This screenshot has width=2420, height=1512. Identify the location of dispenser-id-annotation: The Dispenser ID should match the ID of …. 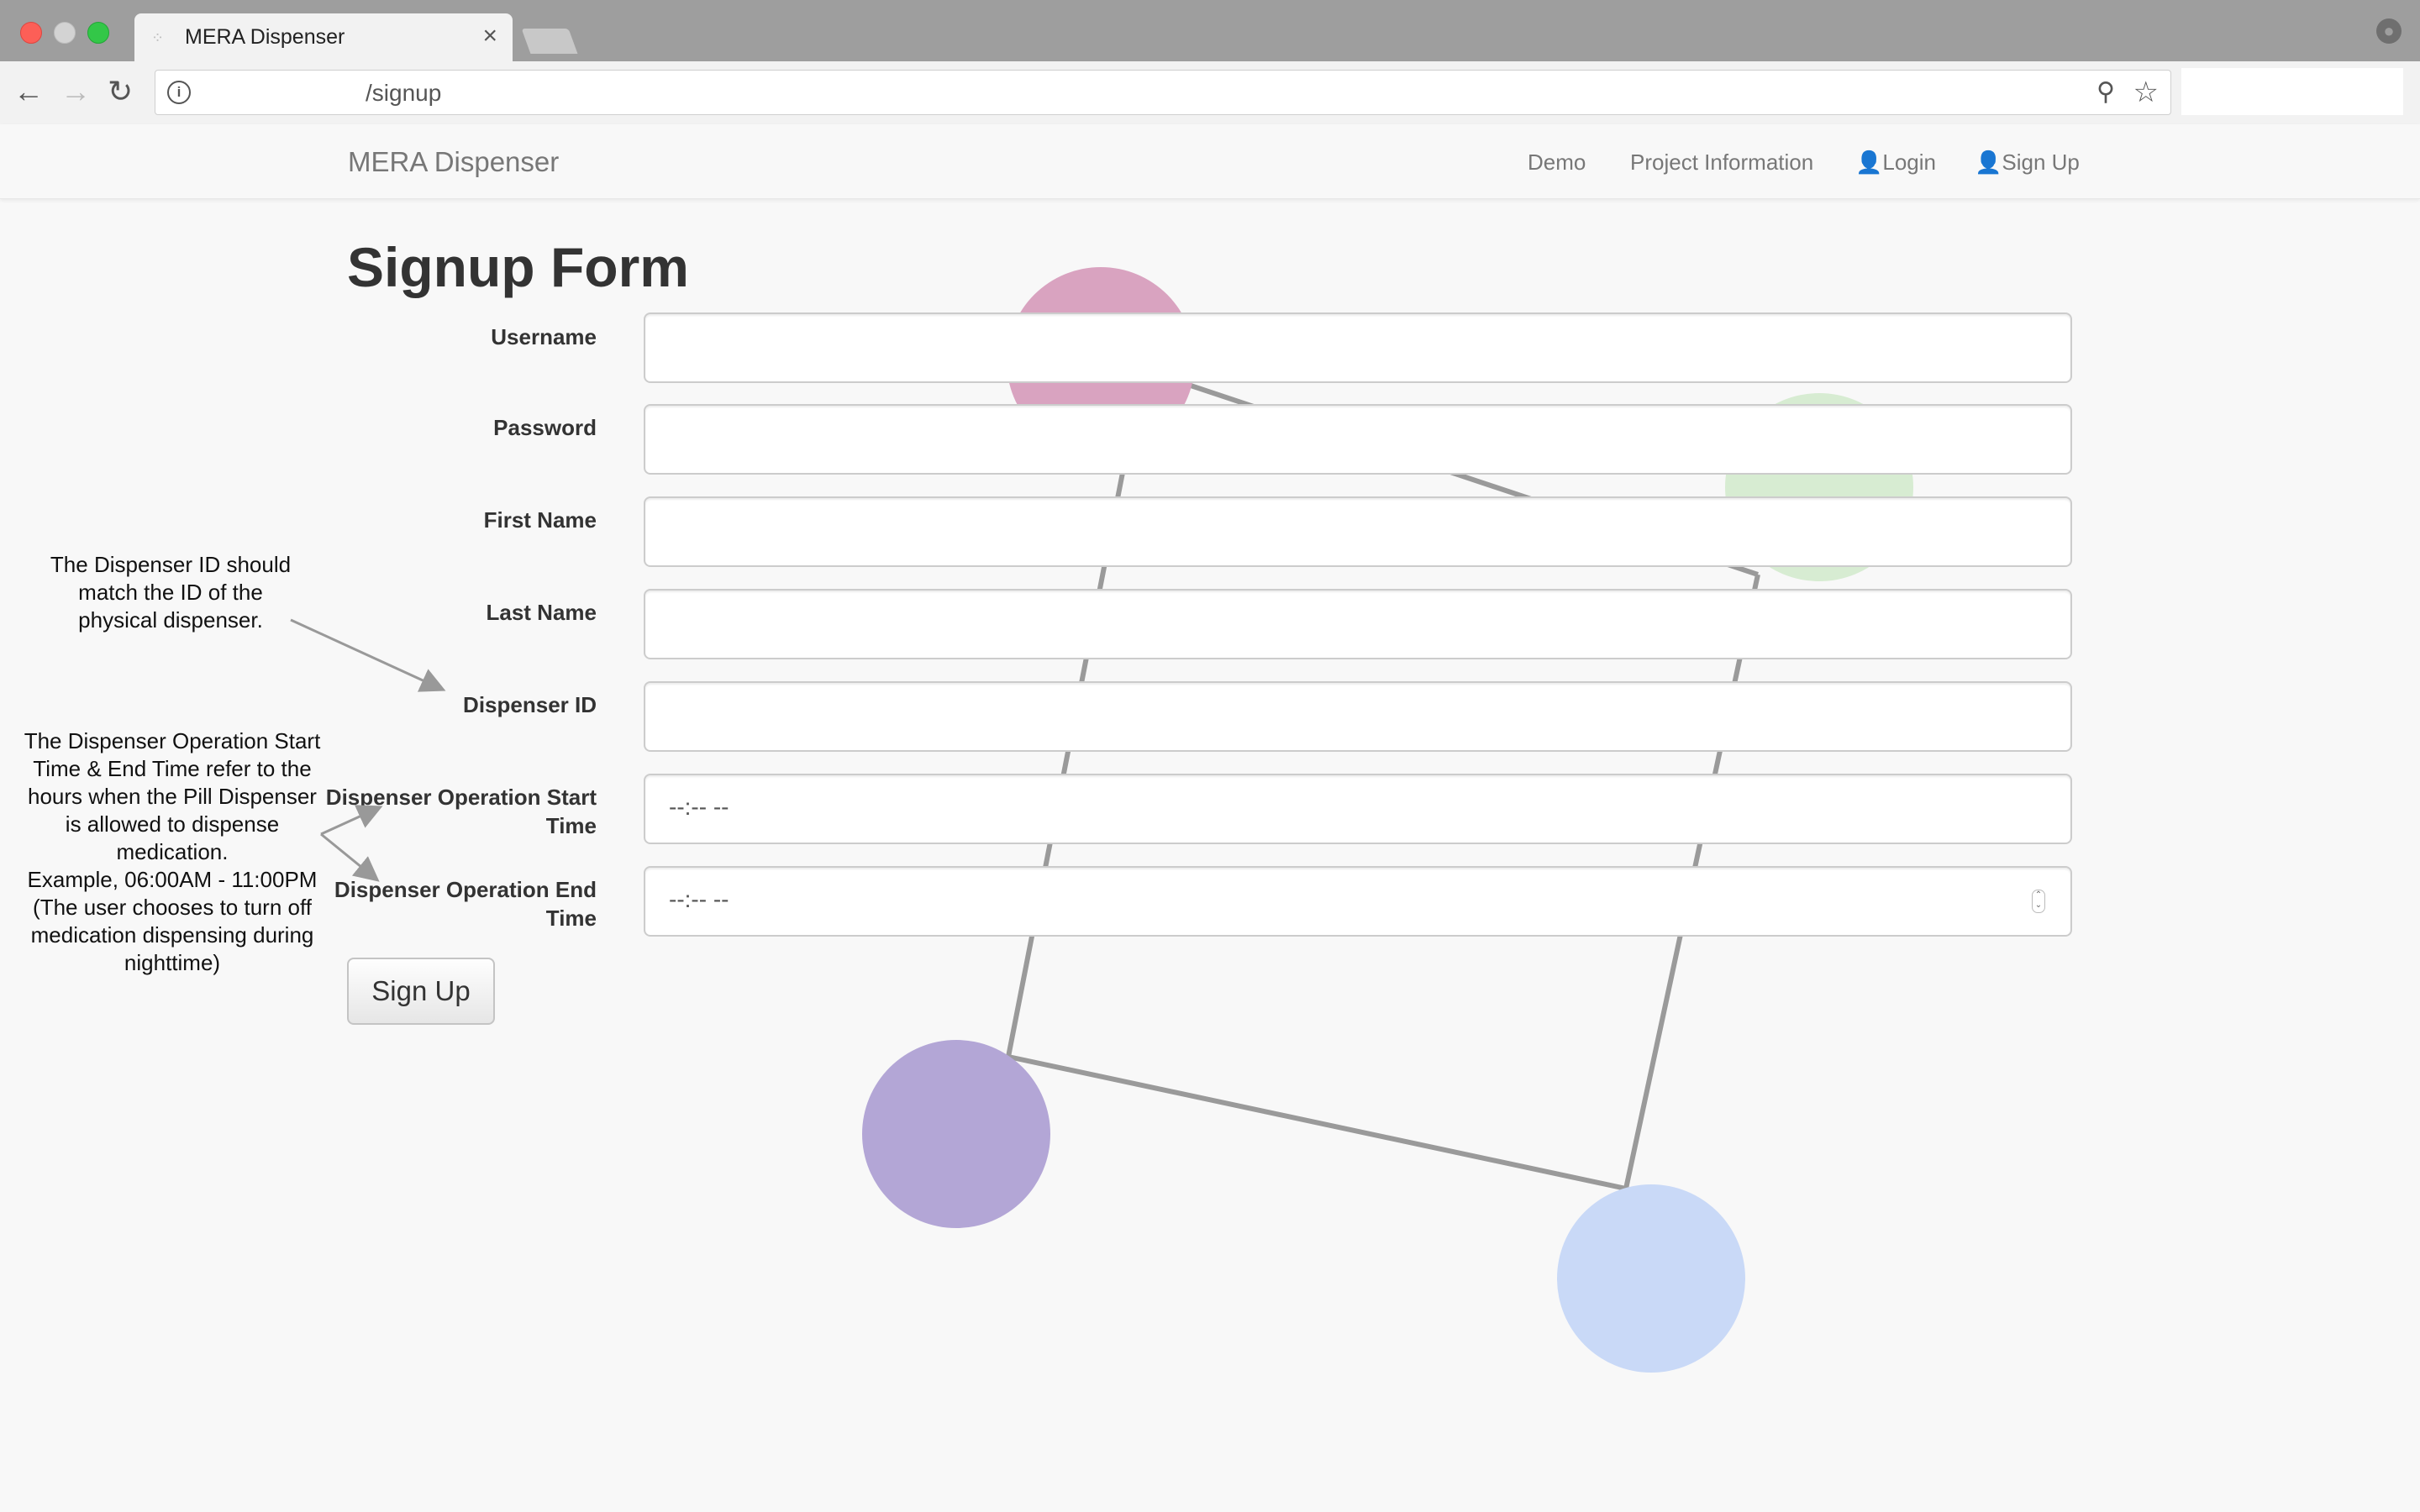
(171, 592).